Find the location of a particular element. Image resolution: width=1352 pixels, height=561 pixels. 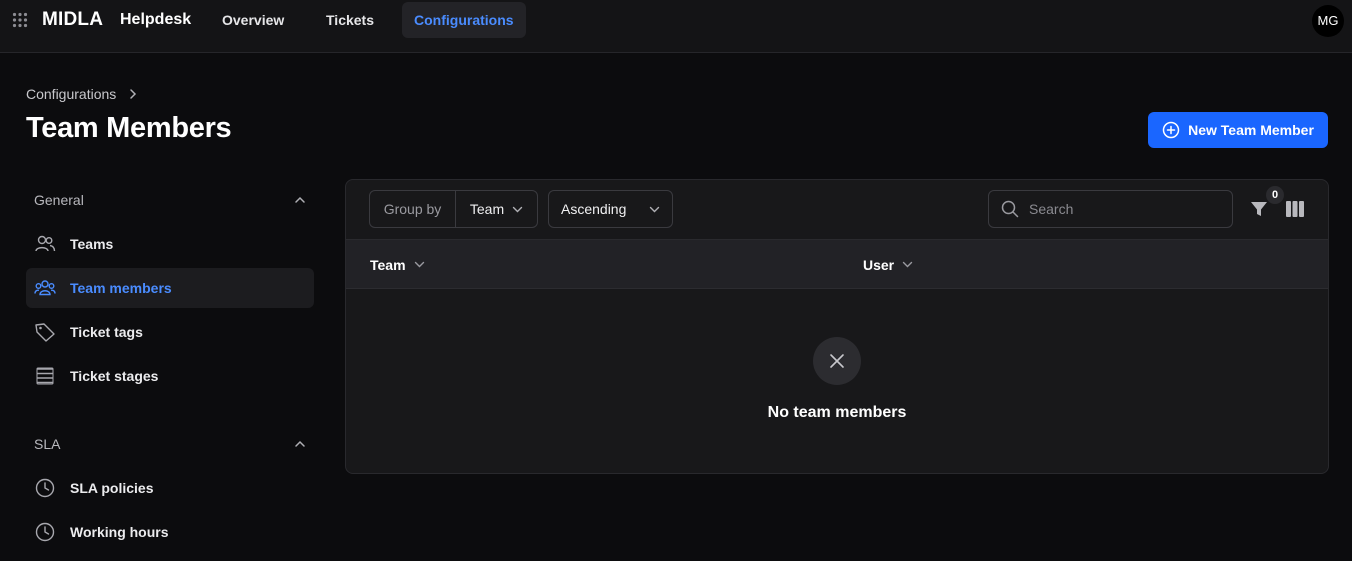

group-by-value: Team is located at coordinates (487, 209).